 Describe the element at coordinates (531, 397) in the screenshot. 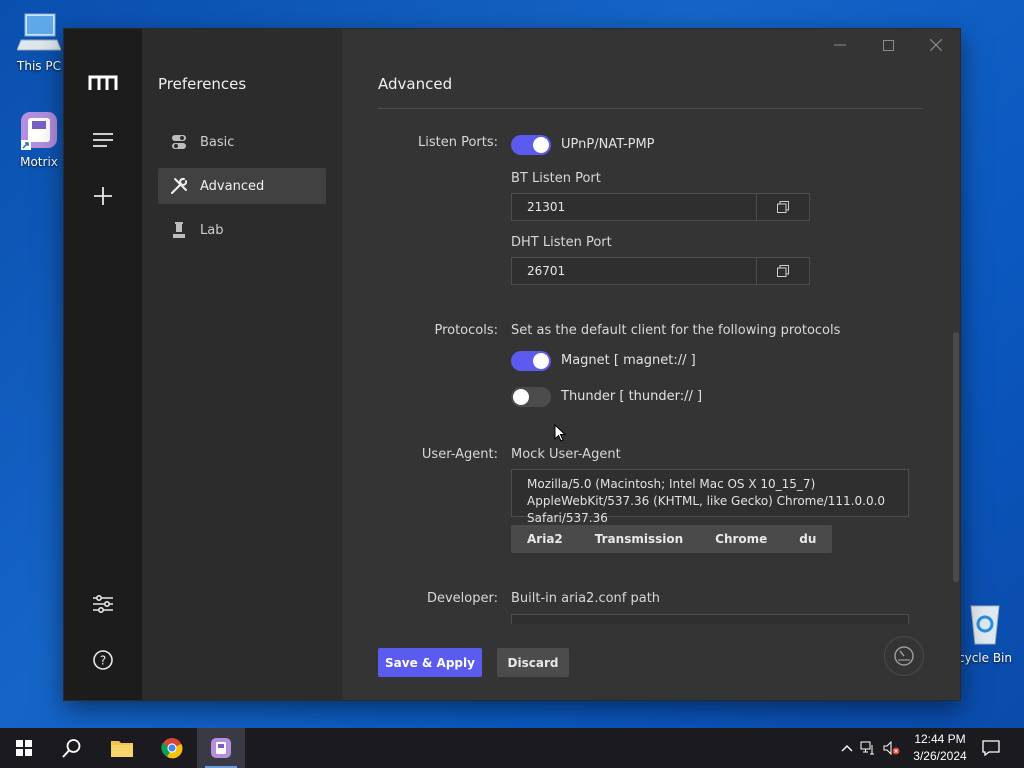

I see `thunder-toggle` at that location.